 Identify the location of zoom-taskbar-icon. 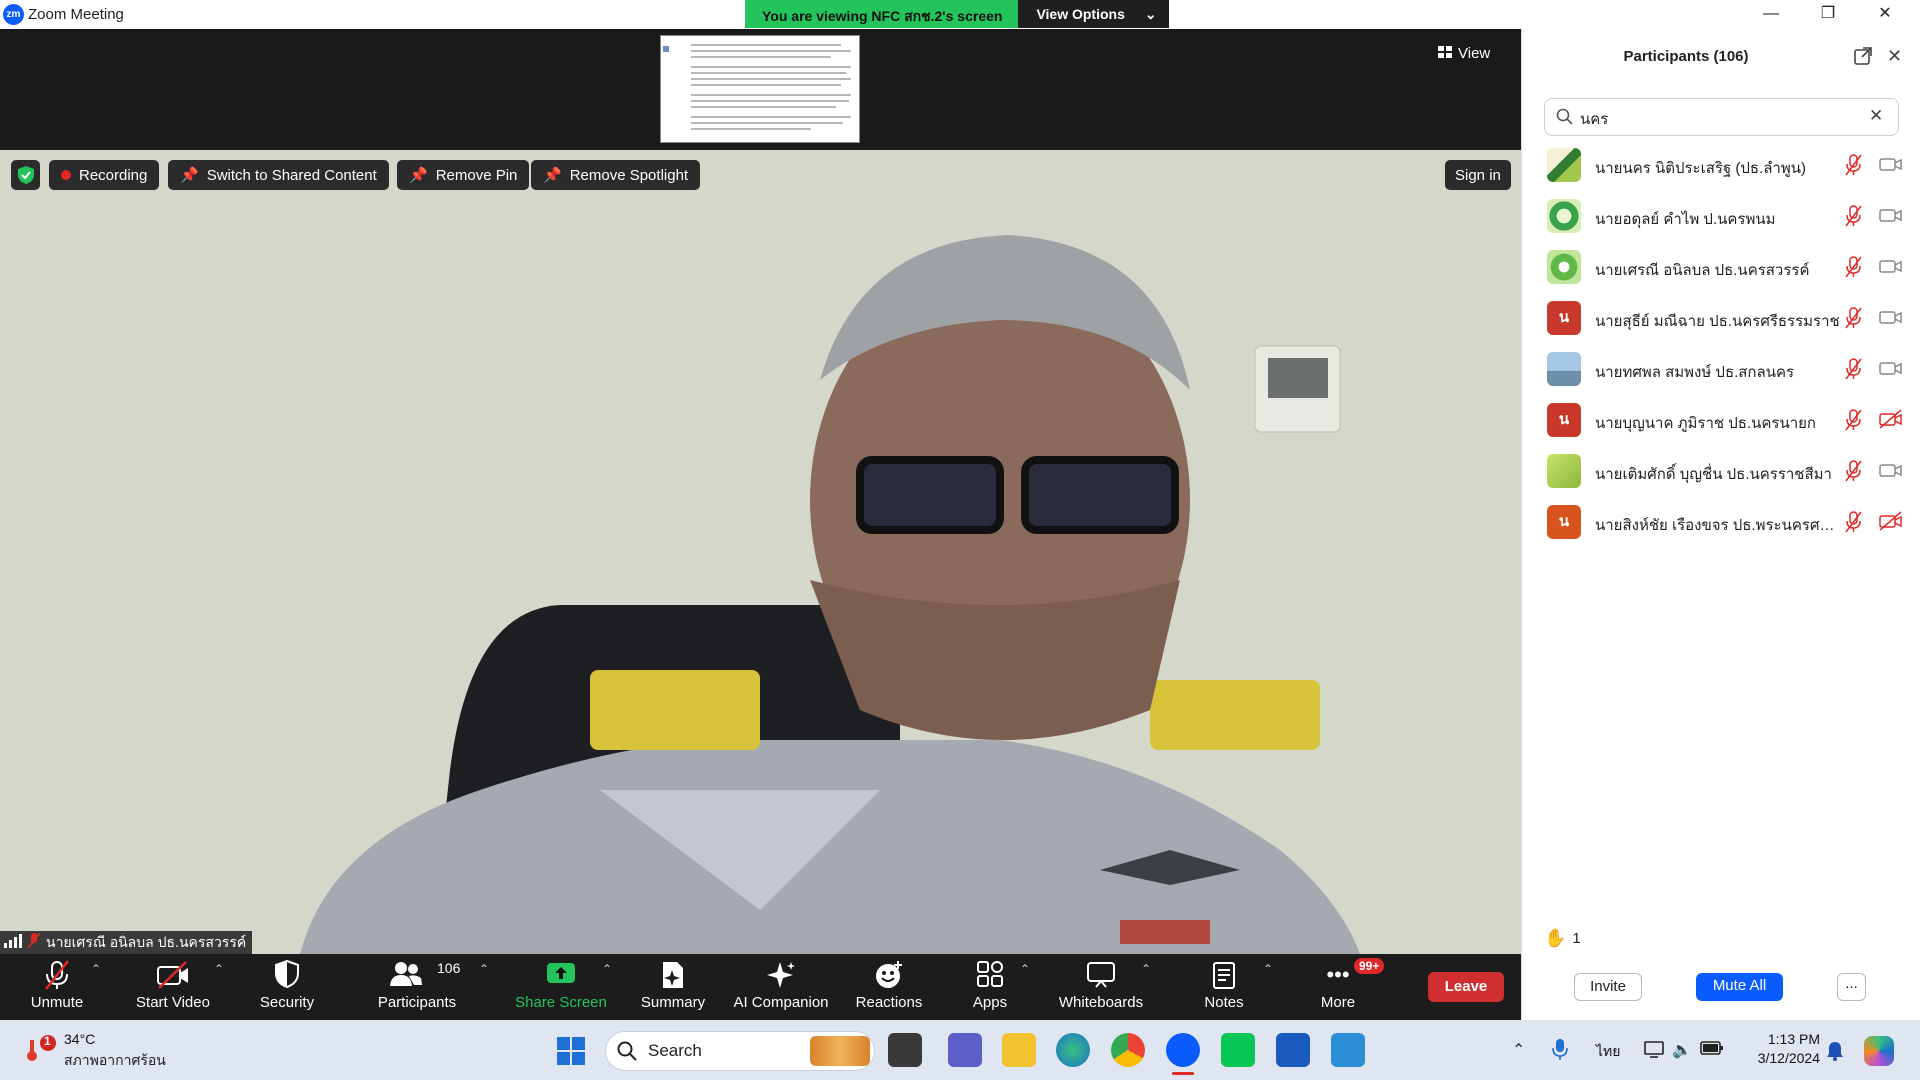
(1183, 1050).